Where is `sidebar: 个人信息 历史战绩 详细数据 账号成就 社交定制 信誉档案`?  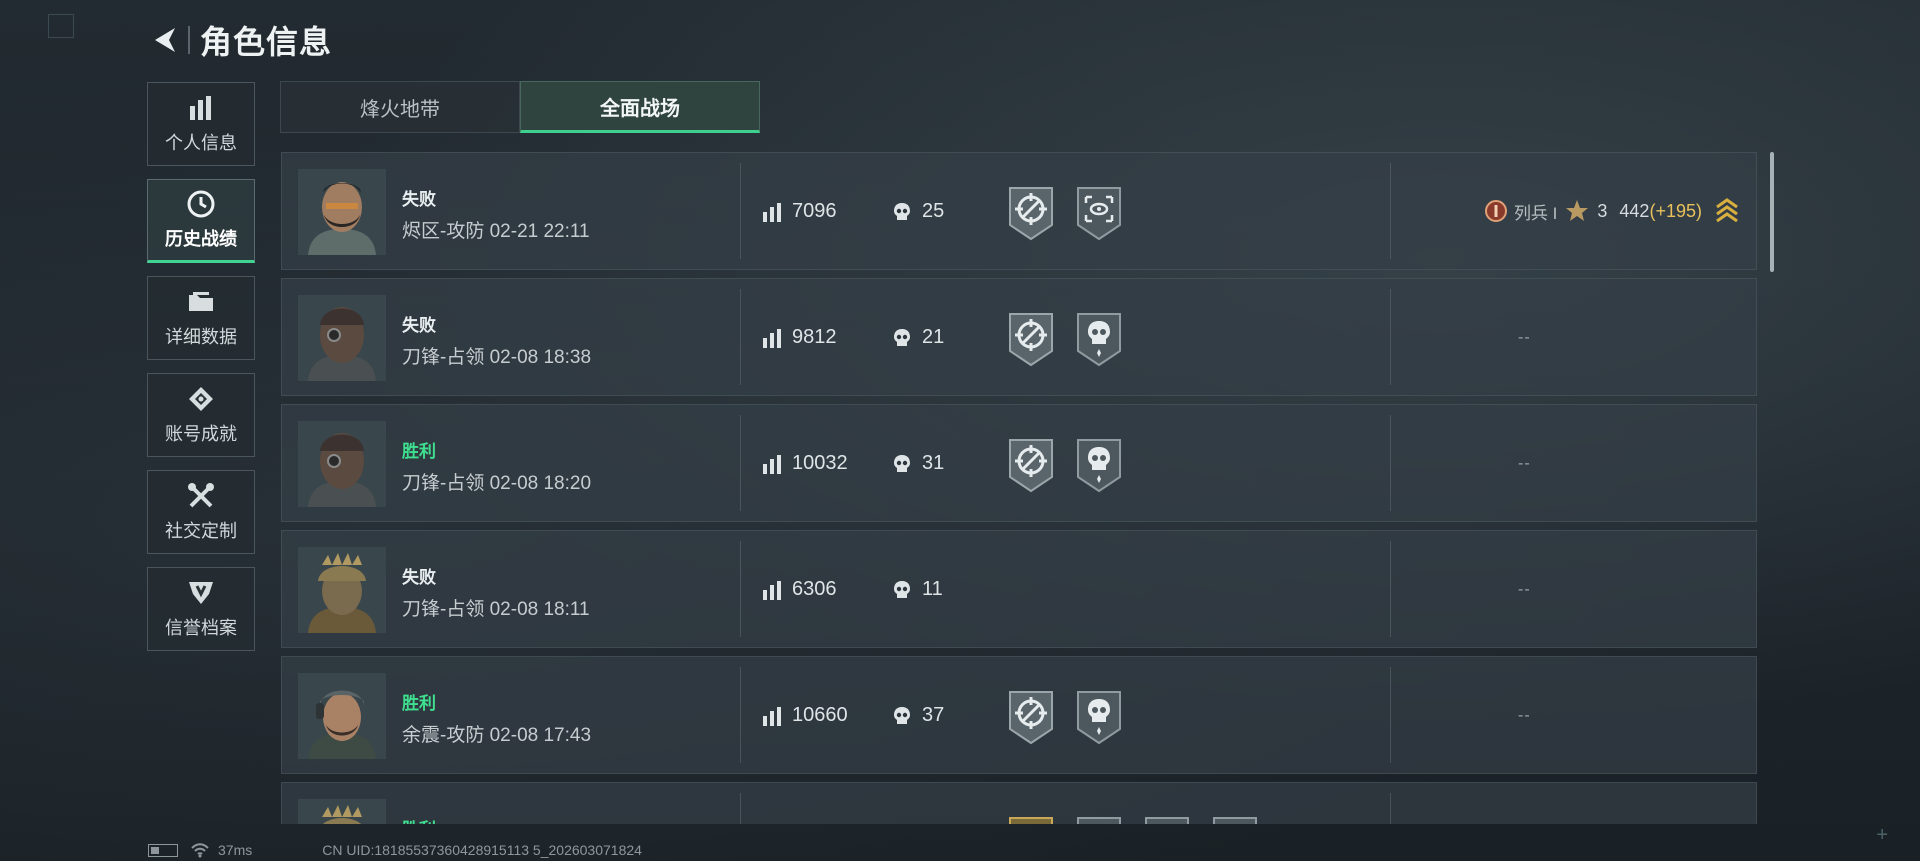
sidebar: 个人信息 历史战绩 详细数据 账号成就 社交定制 信誉档案 is located at coordinates (202, 373).